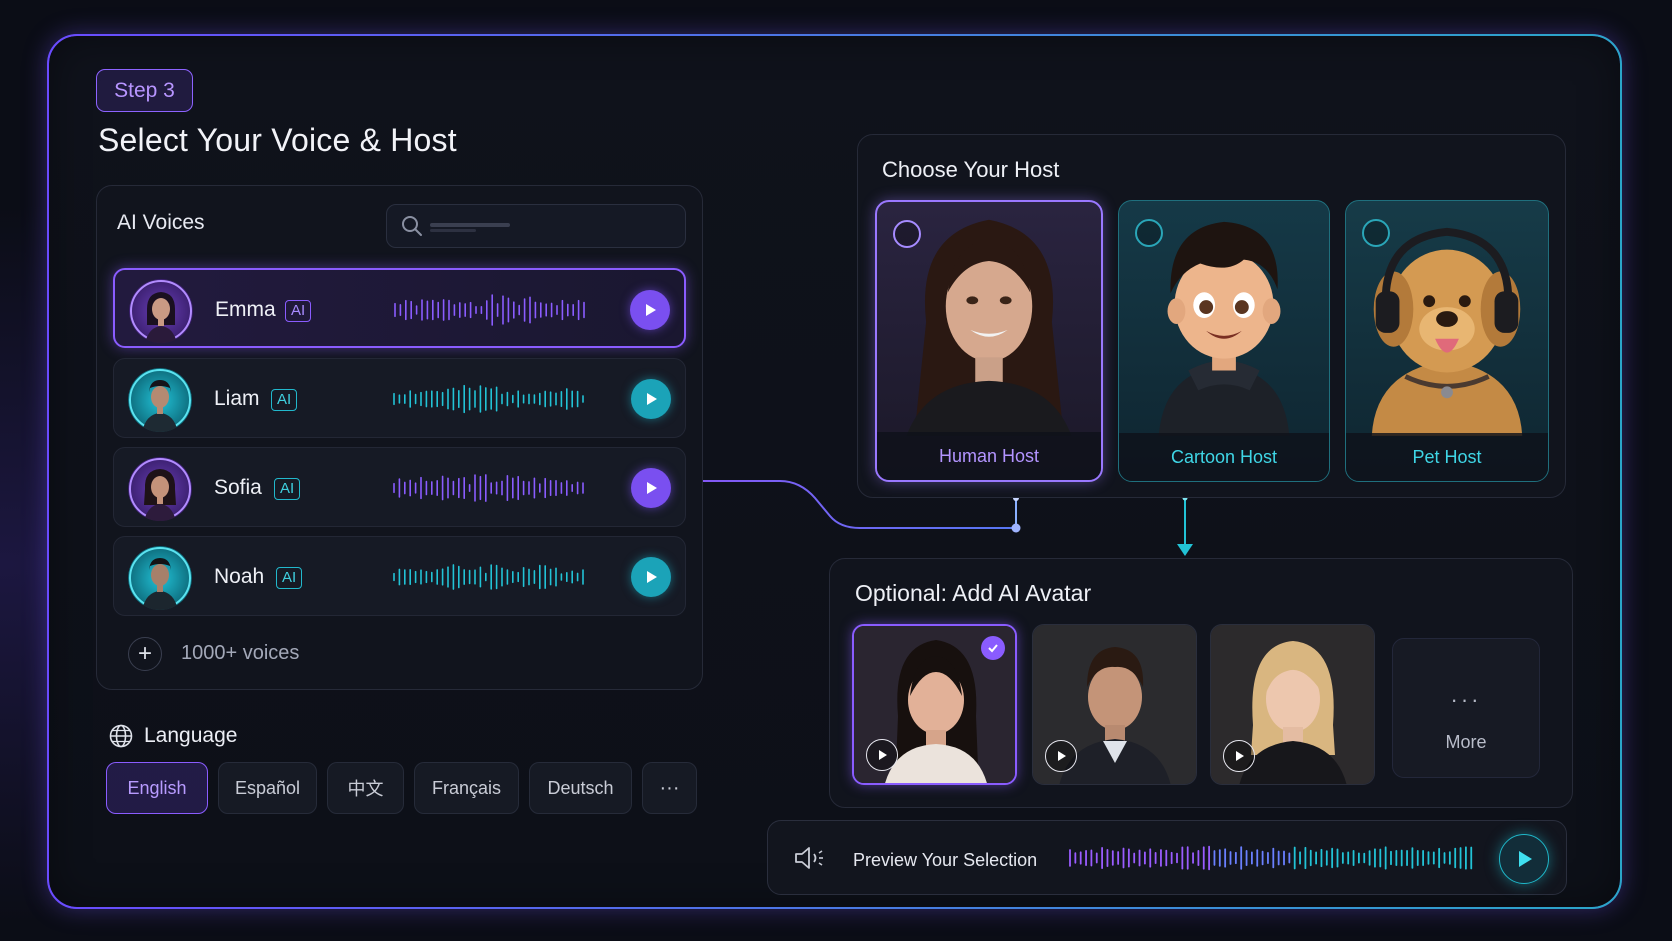 This screenshot has height=941, width=1672. Describe the element at coordinates (277, 140) in the screenshot. I see `page-title: Select Your Voice & Host` at that location.